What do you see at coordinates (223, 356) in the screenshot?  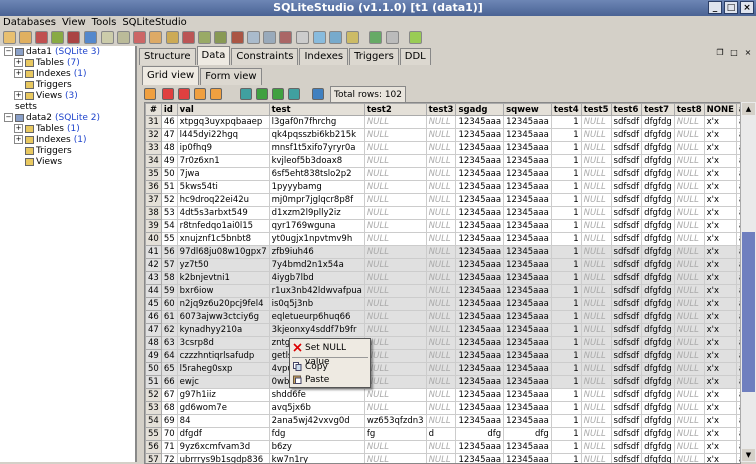 I see `table-cell: czzzhntiqrlsafudp` at bounding box center [223, 356].